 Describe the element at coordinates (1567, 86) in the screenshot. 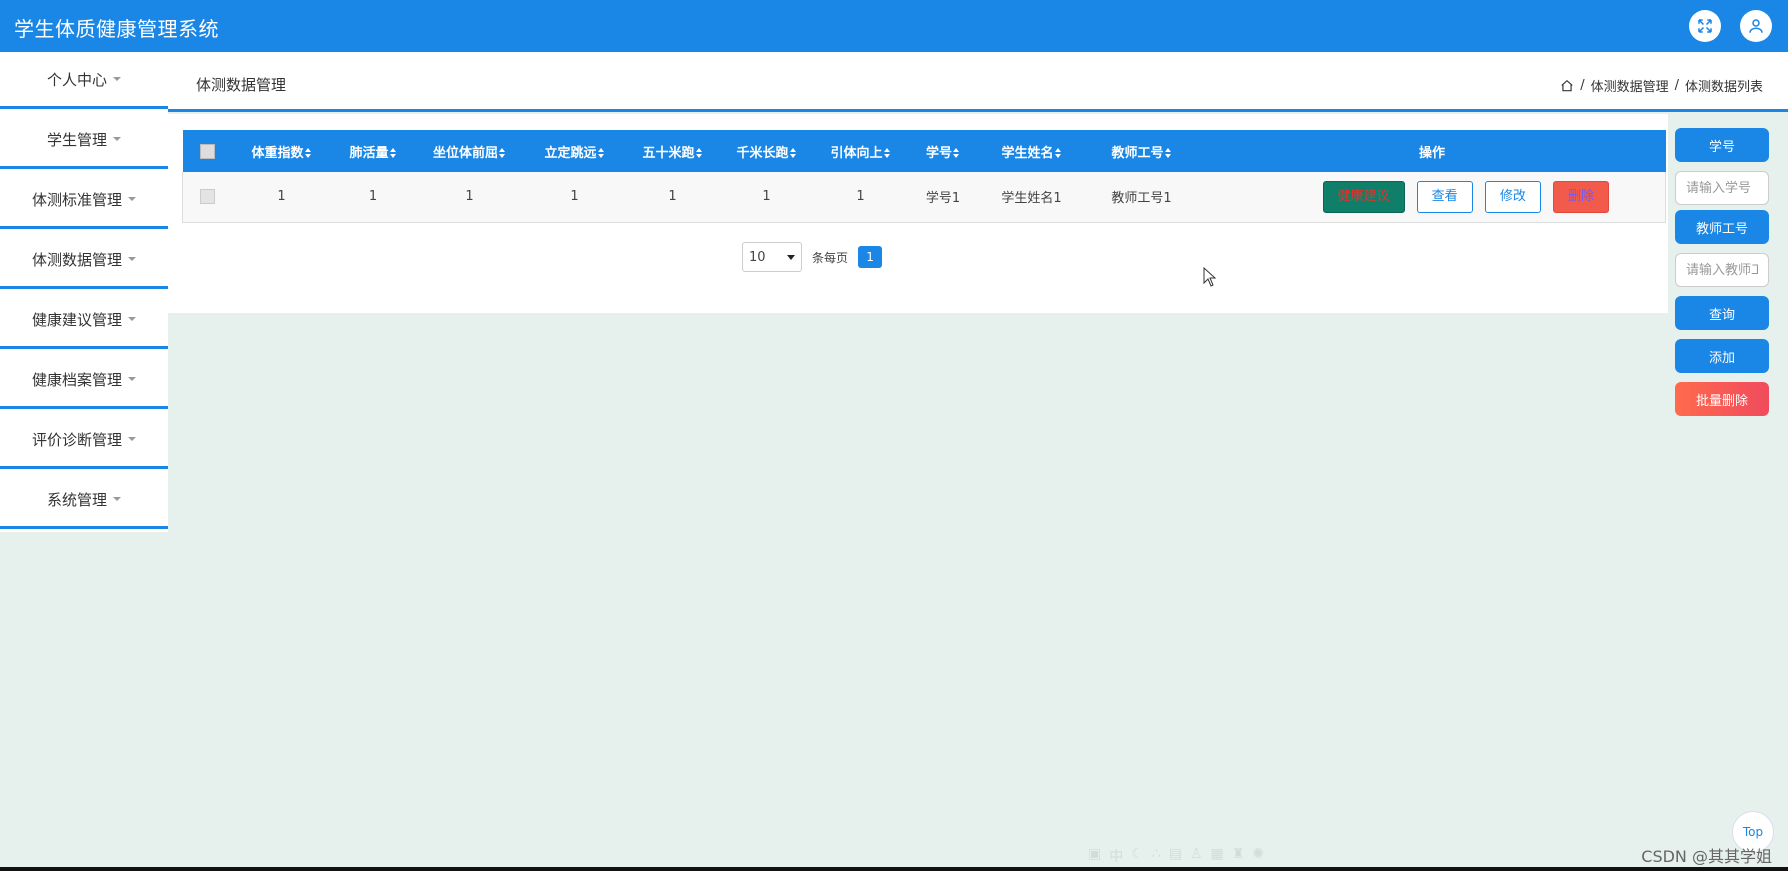

I see `home-icon` at that location.